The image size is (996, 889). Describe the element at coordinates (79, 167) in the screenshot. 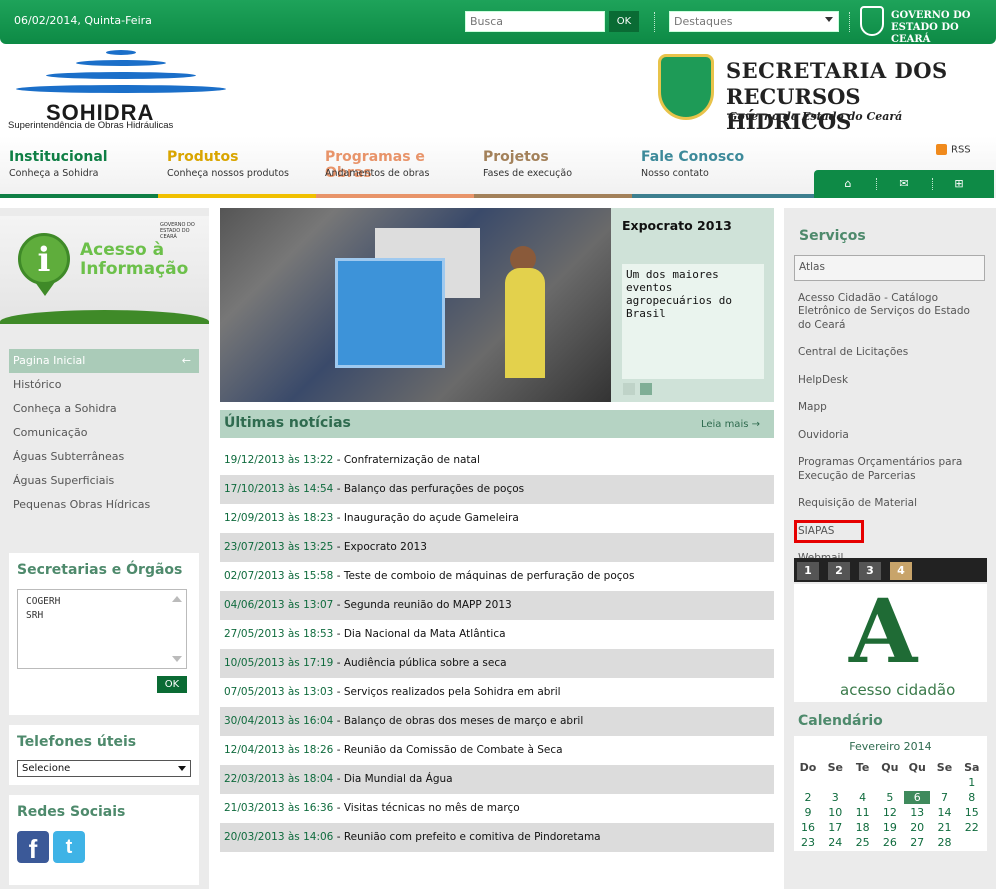

I see `nav-institucional: Institucional Conheça a Sohidra` at that location.